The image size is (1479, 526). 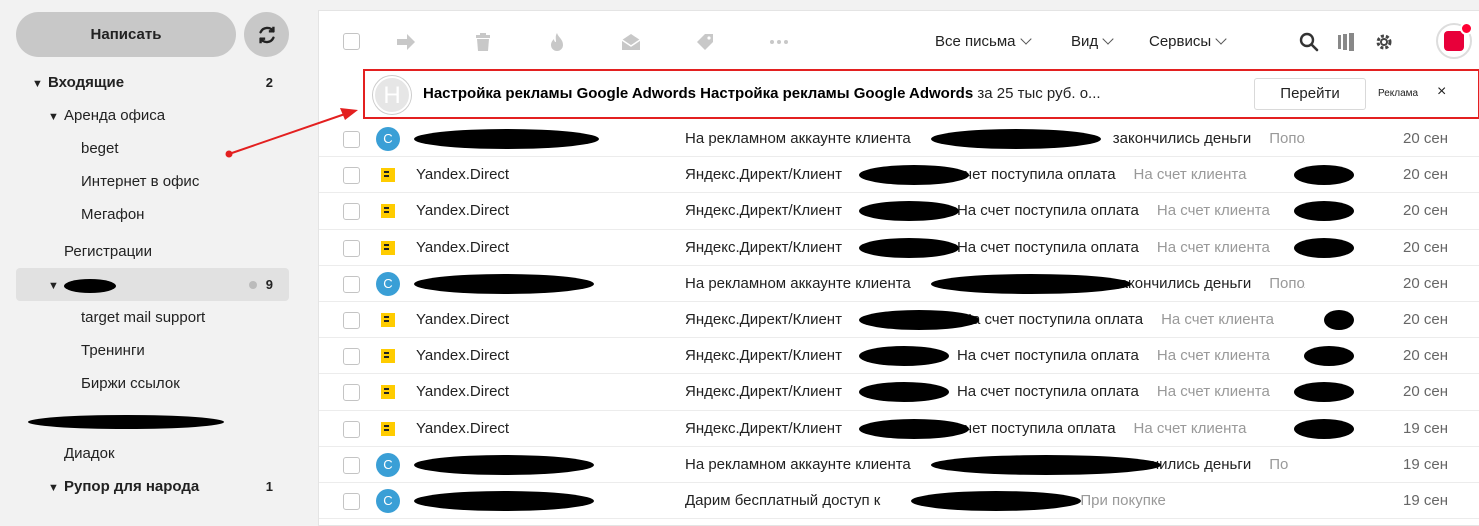 I want to click on folder-inbox: ▼ Входящие 2, so click(x=152, y=82).